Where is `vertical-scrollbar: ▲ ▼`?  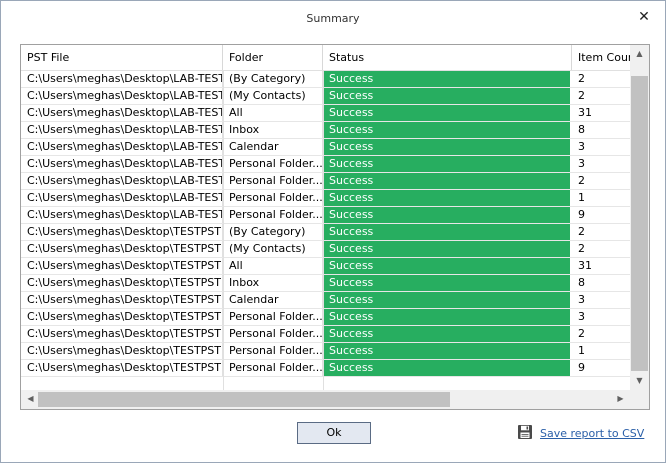
vertical-scrollbar: ▲ ▼ is located at coordinates (639, 217).